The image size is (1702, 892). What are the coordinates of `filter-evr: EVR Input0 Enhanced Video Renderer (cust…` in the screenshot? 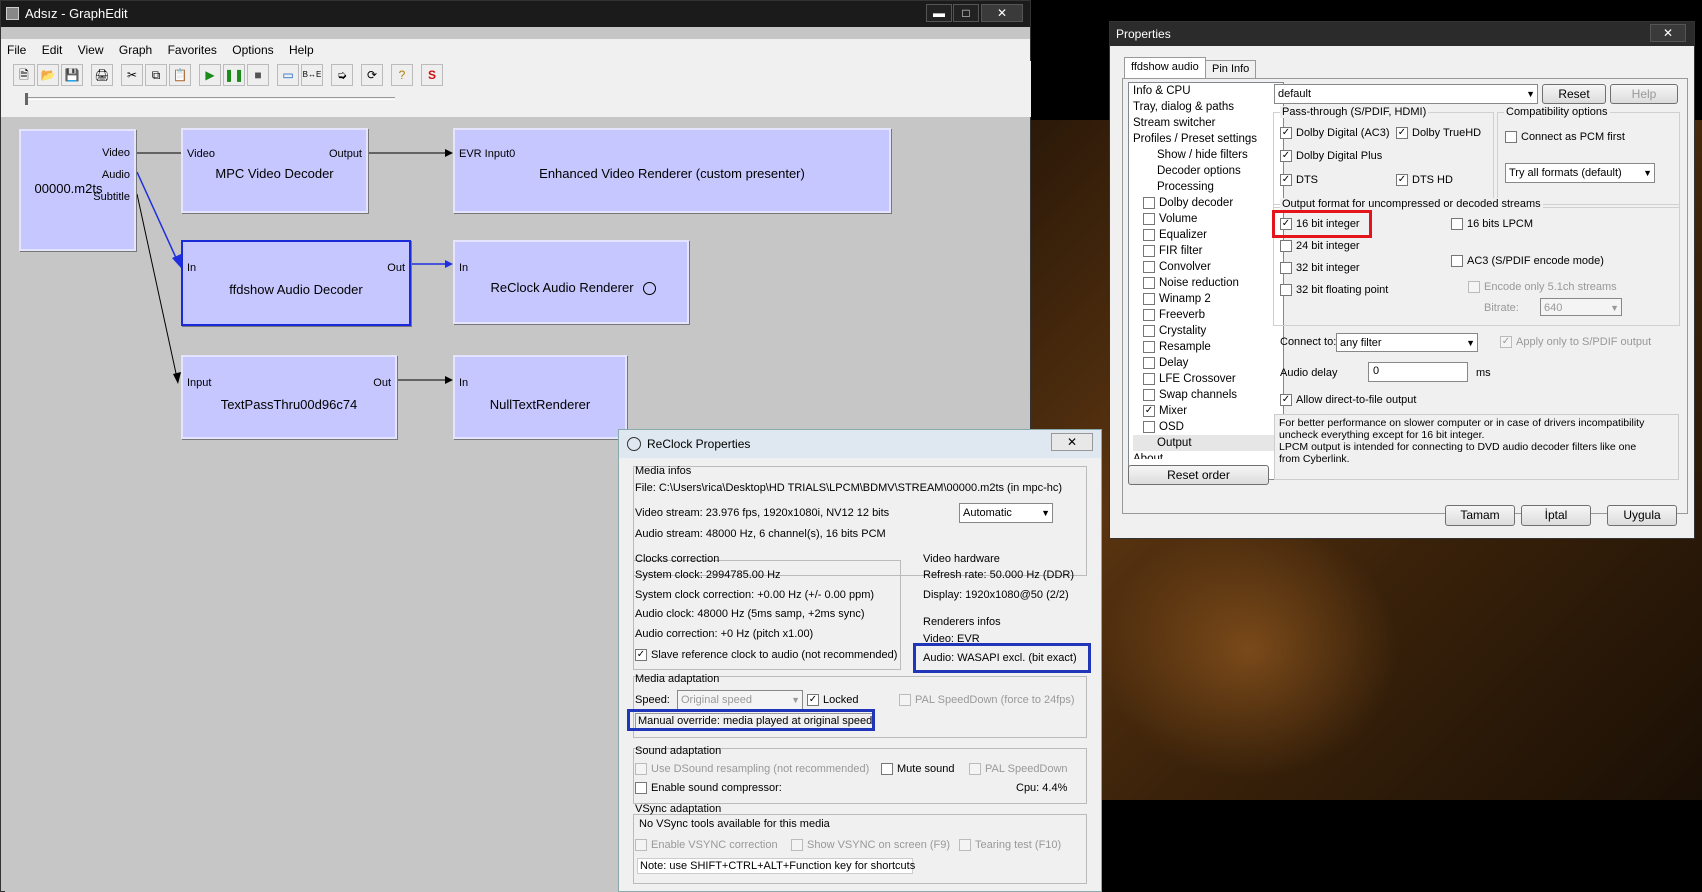 It's located at (672, 170).